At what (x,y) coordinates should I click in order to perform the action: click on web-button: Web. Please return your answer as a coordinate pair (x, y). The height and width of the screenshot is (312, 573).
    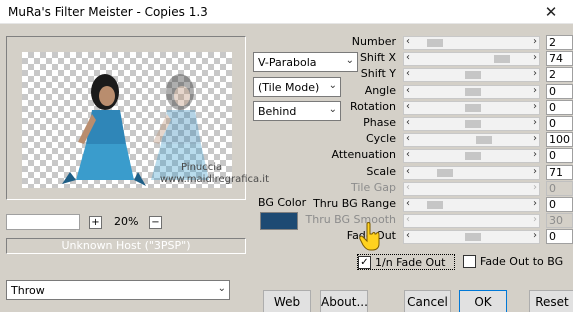
    Looking at the image, I should click on (287, 301).